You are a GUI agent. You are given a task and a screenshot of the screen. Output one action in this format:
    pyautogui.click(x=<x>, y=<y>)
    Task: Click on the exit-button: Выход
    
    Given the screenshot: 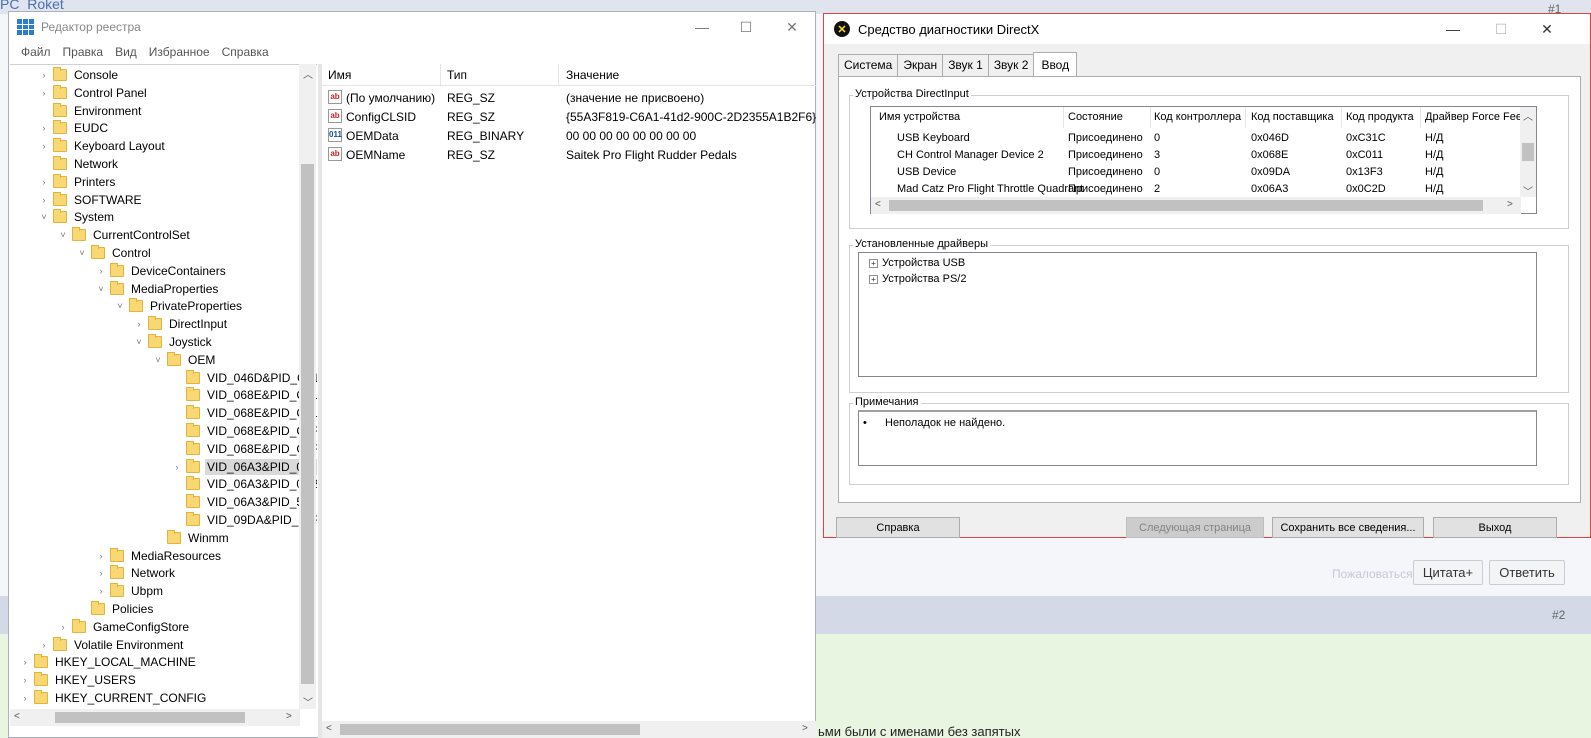 What is the action you would take?
    pyautogui.click(x=1495, y=527)
    